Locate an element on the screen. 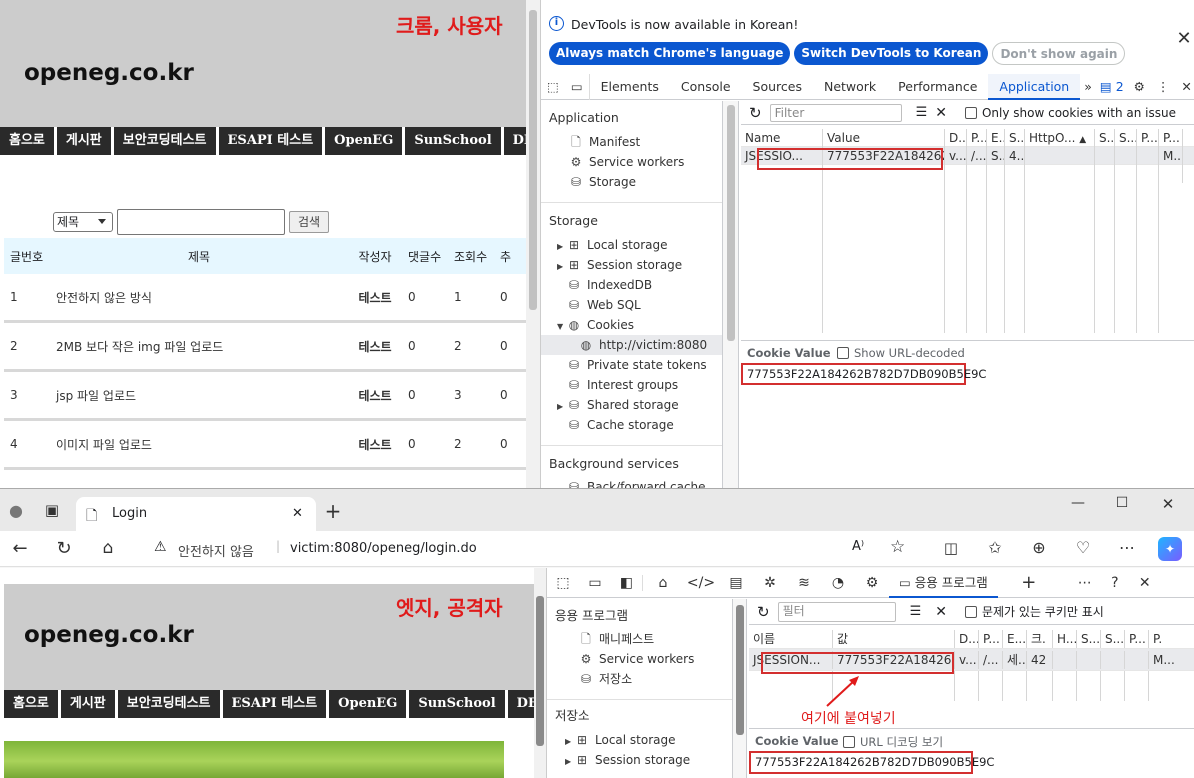  refresh-icon: ↻ is located at coordinates (763, 612).